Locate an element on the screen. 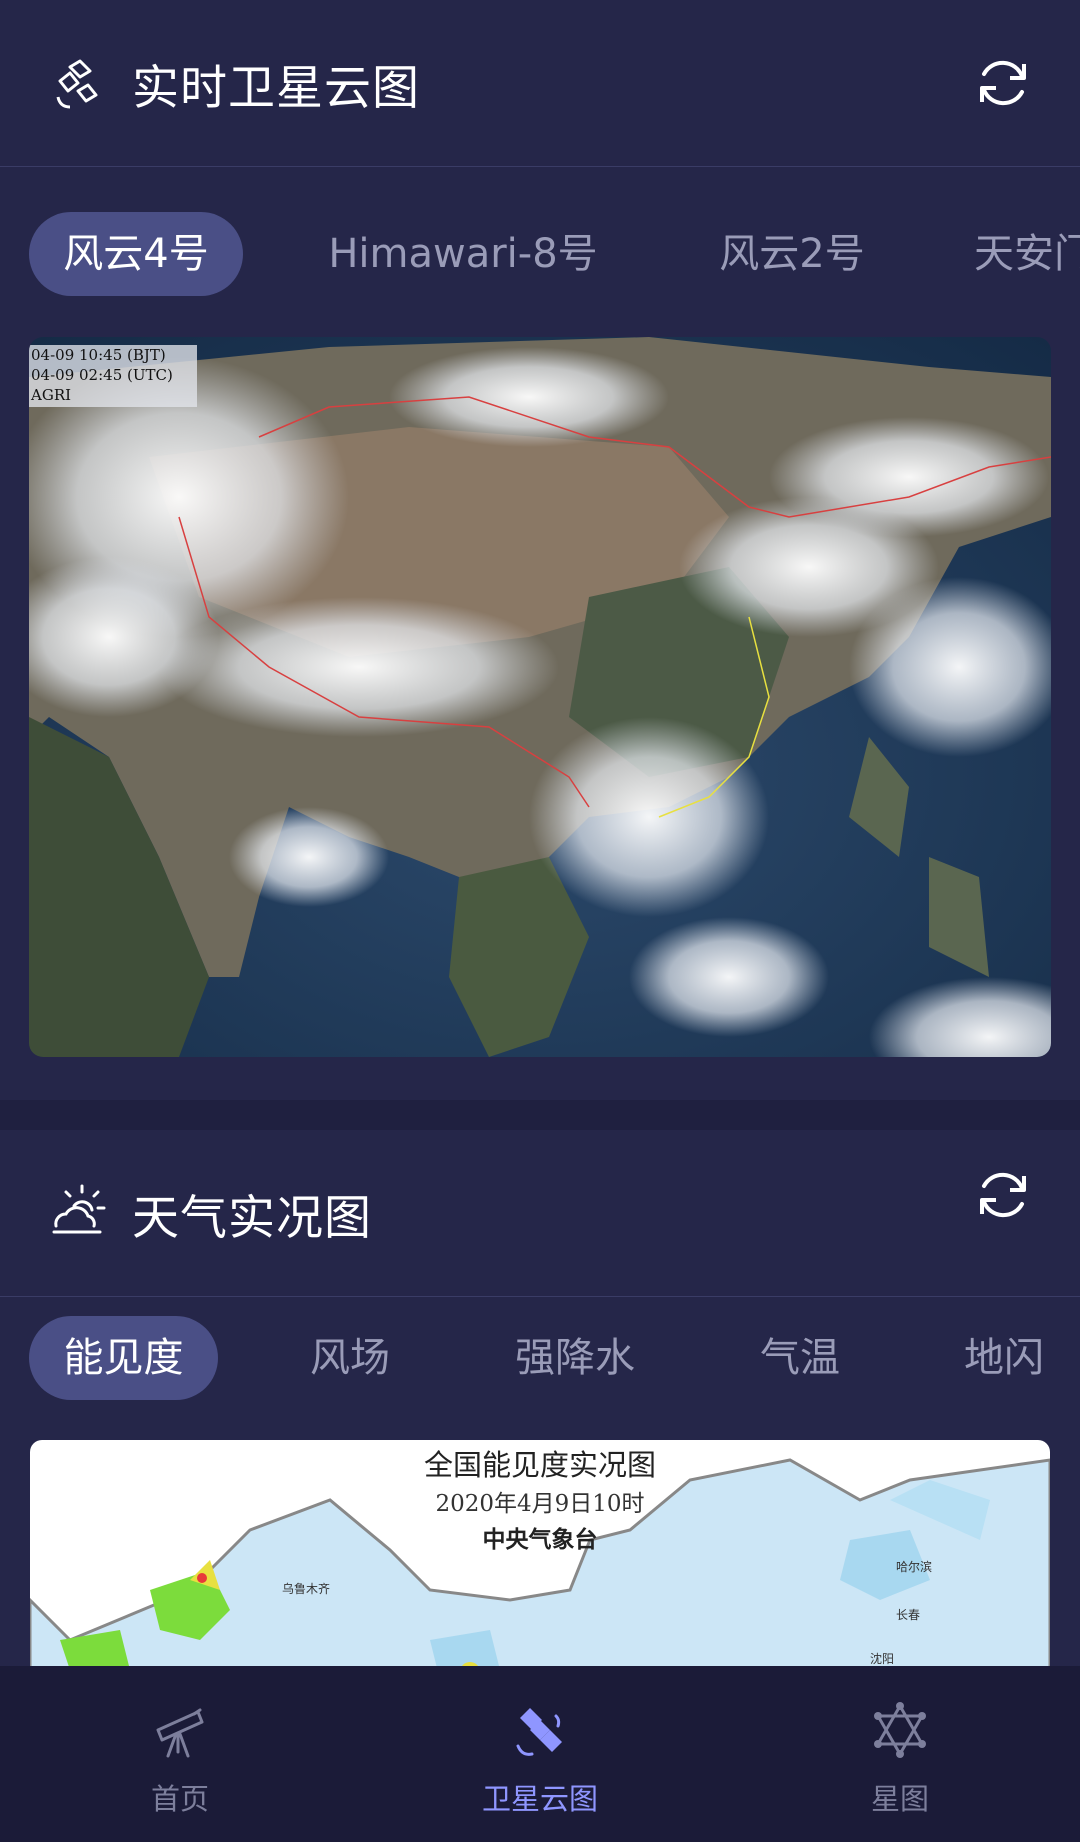 The image size is (1080, 1842). nav-satellite-label: 卫星云图 is located at coordinates (539, 1799).